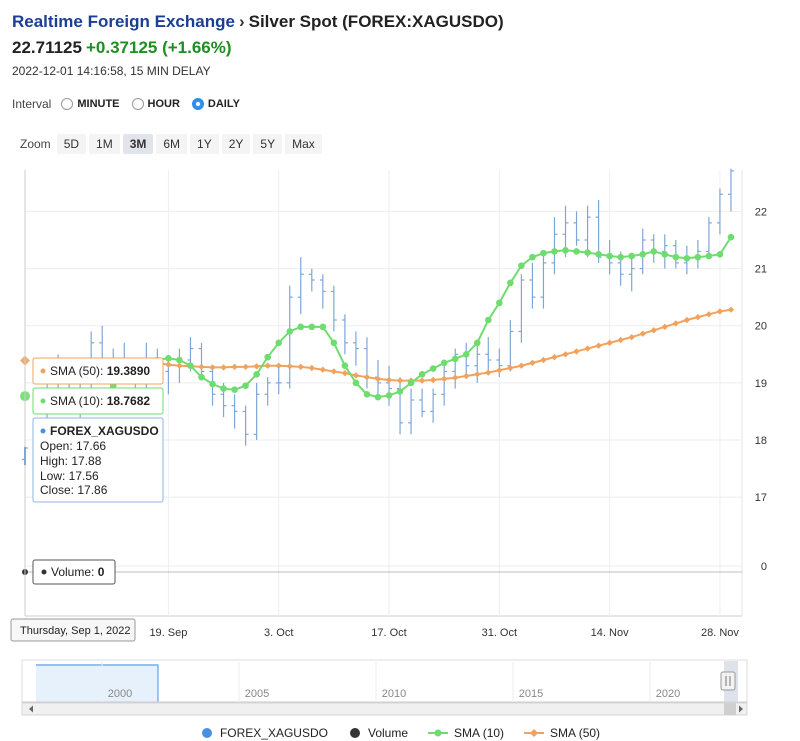  I want to click on legend-forex: FOREX_XAGUSDO, so click(264, 733).